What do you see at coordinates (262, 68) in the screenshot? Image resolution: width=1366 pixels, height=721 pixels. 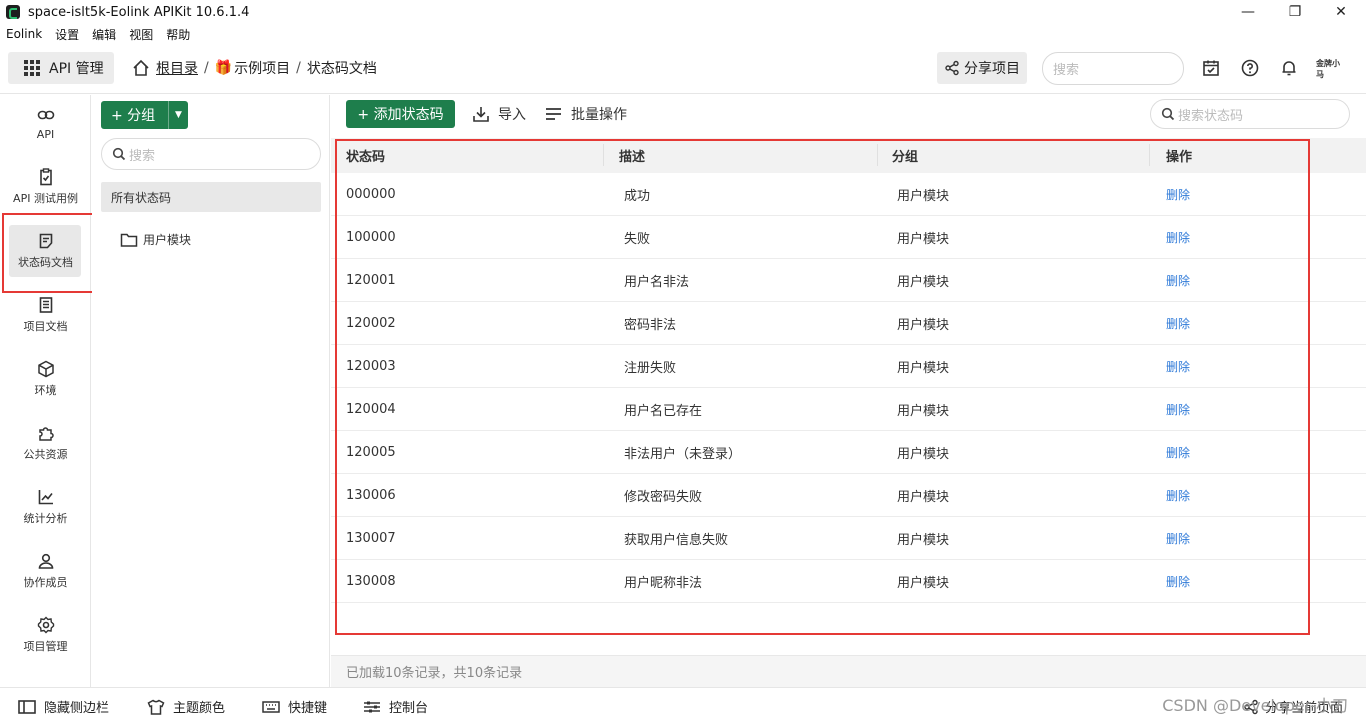 I see `breadcrumb-project: 示例项目` at bounding box center [262, 68].